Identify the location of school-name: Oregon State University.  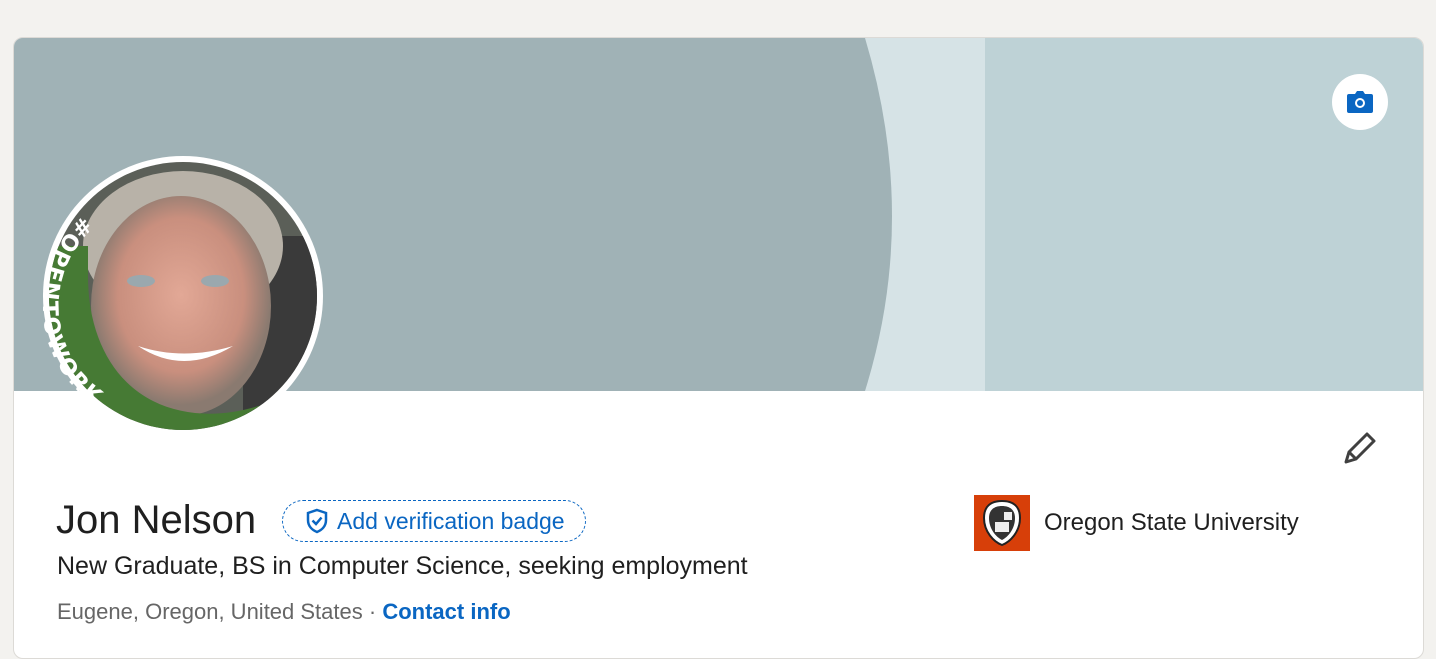
(1171, 522).